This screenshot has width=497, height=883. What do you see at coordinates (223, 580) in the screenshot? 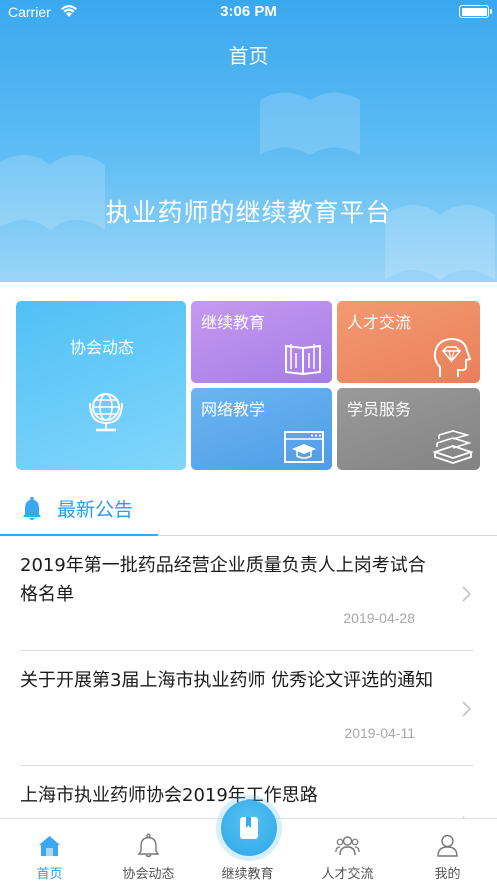
I see `notice-title-text: 2019年第一批药品经营企业质量负责人上岗考试合格名单` at bounding box center [223, 580].